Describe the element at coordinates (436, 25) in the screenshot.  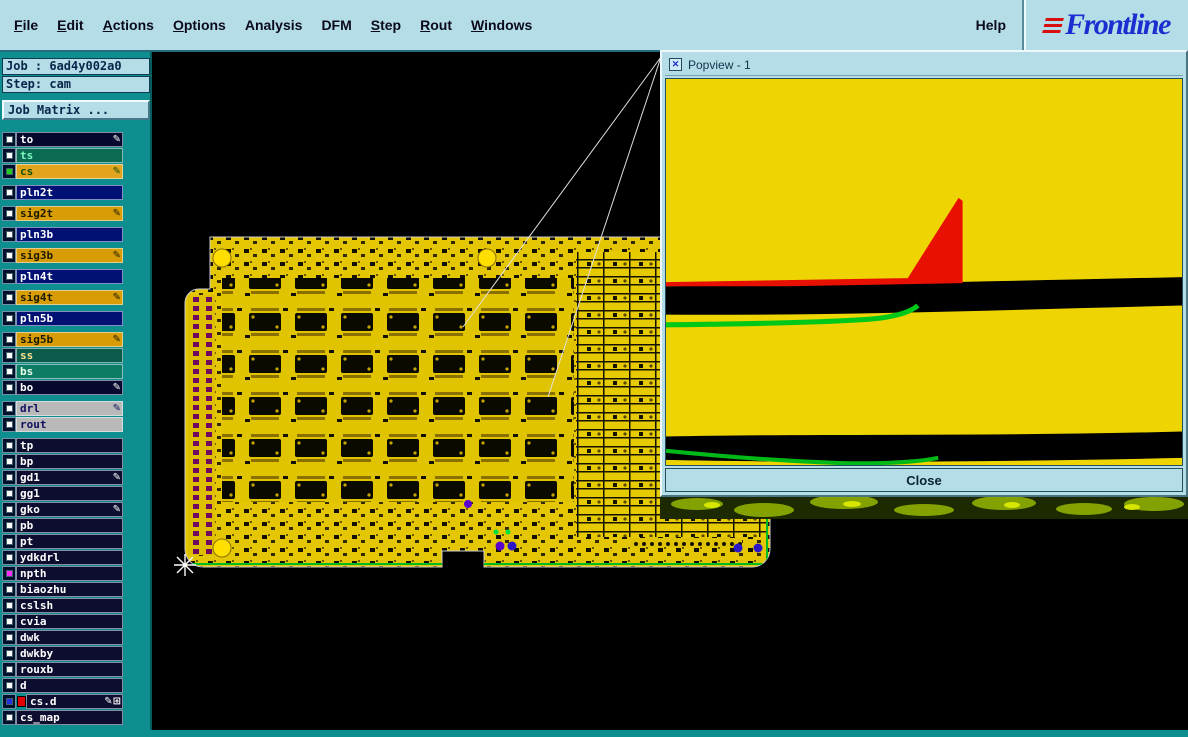
I see `menu-item-rout: Rout` at that location.